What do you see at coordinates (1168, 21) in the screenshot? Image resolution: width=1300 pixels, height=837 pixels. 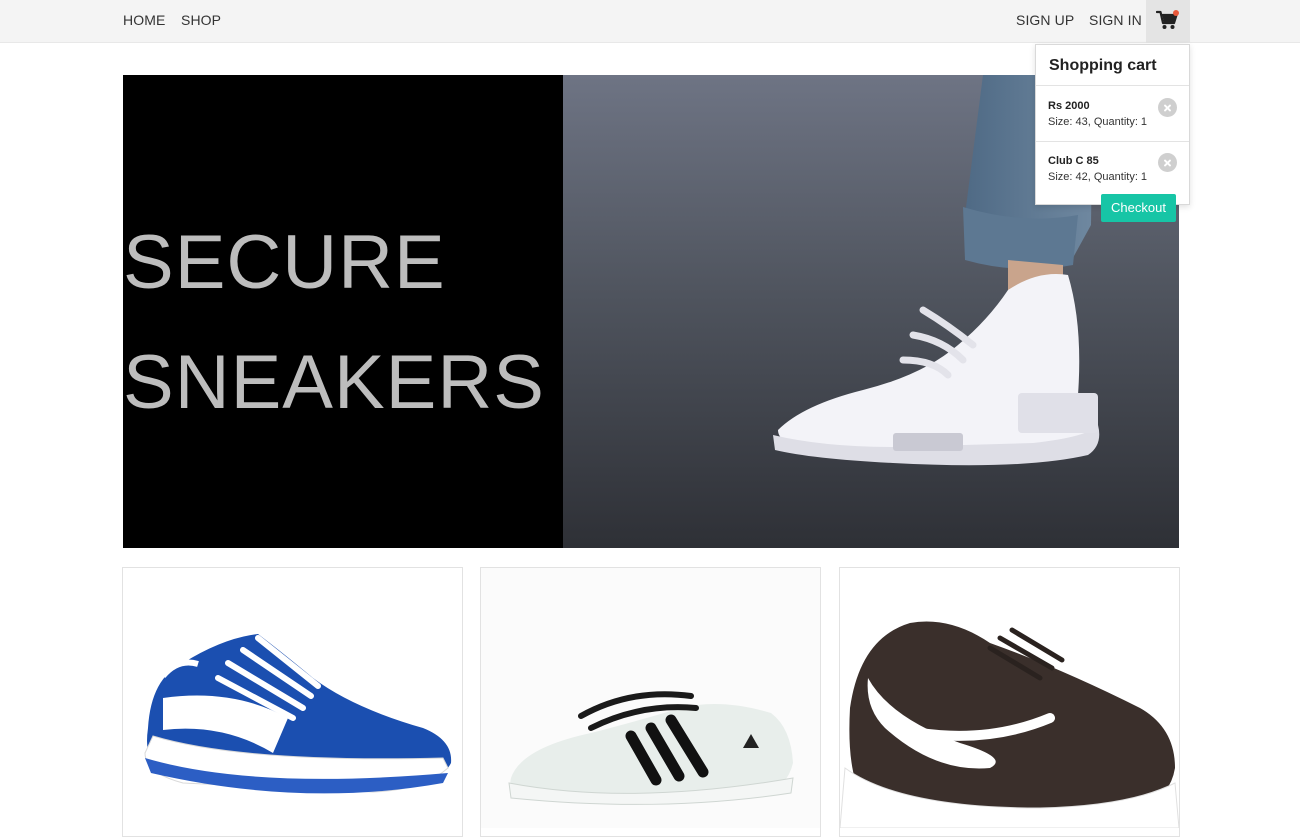 I see `cart-button` at bounding box center [1168, 21].